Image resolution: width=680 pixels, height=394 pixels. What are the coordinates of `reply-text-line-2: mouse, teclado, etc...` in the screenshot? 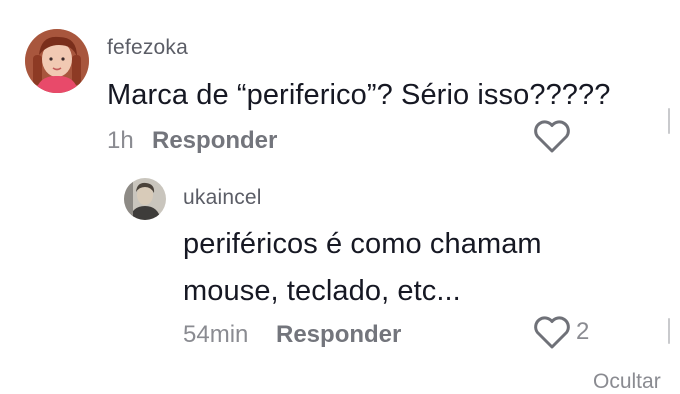 It's located at (322, 291).